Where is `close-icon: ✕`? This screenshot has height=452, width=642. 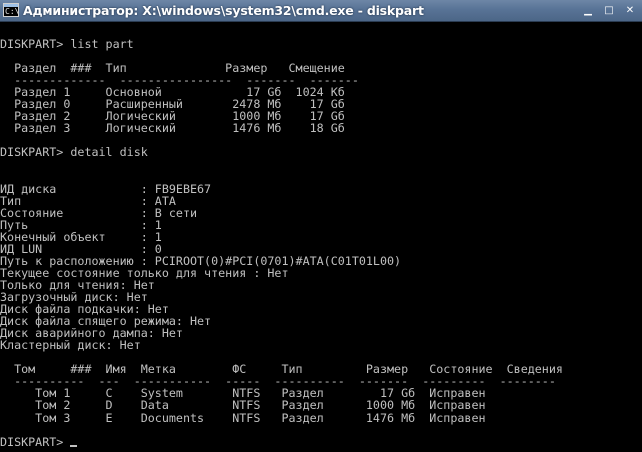
close-icon: ✕ is located at coordinates (630, 10).